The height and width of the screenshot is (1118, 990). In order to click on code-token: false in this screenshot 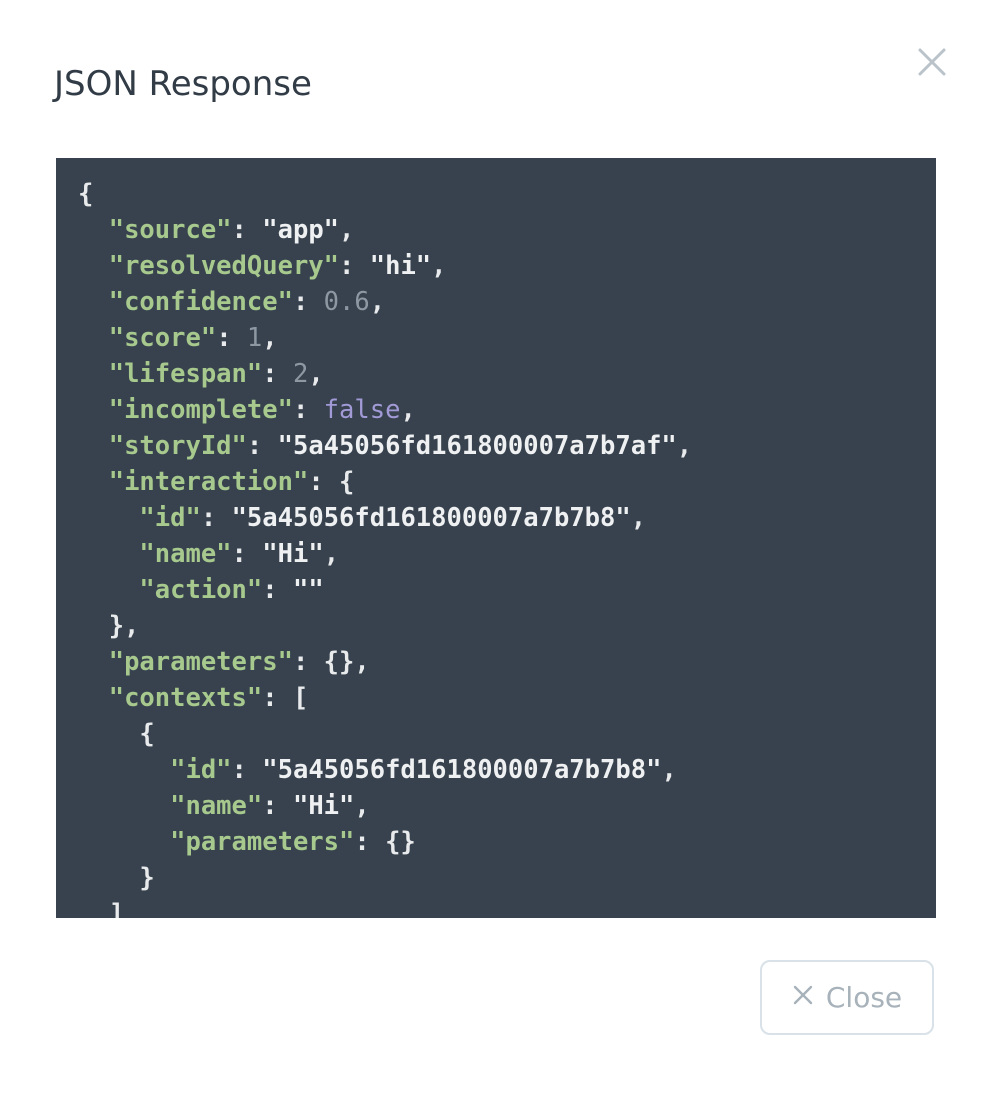, I will do `click(362, 410)`.